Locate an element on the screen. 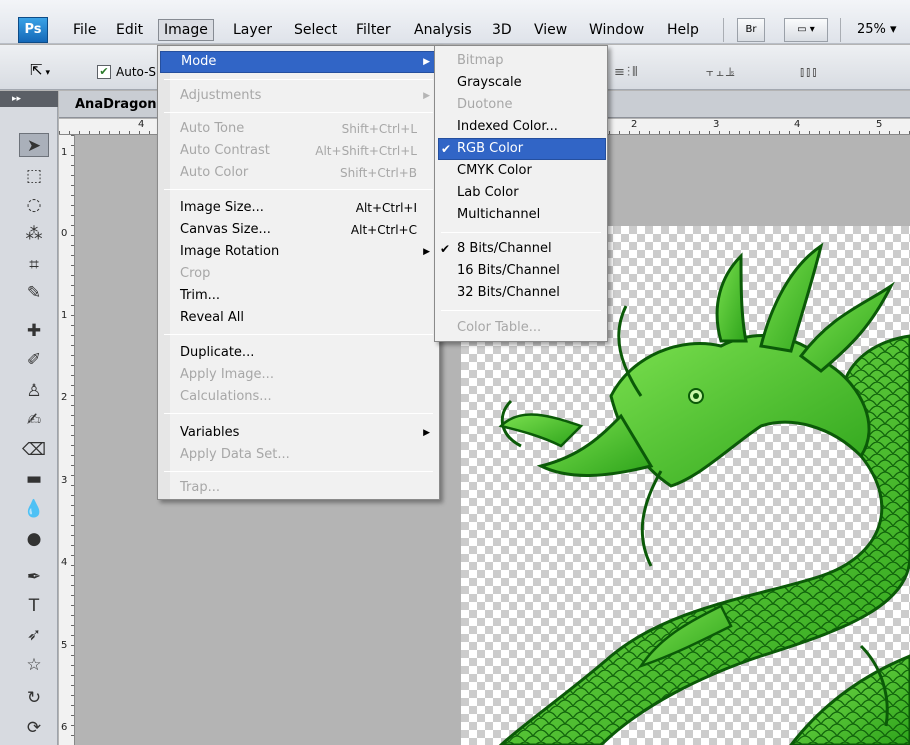 This screenshot has width=910, height=745. path-selection-icon: ➶ is located at coordinates (34, 635).